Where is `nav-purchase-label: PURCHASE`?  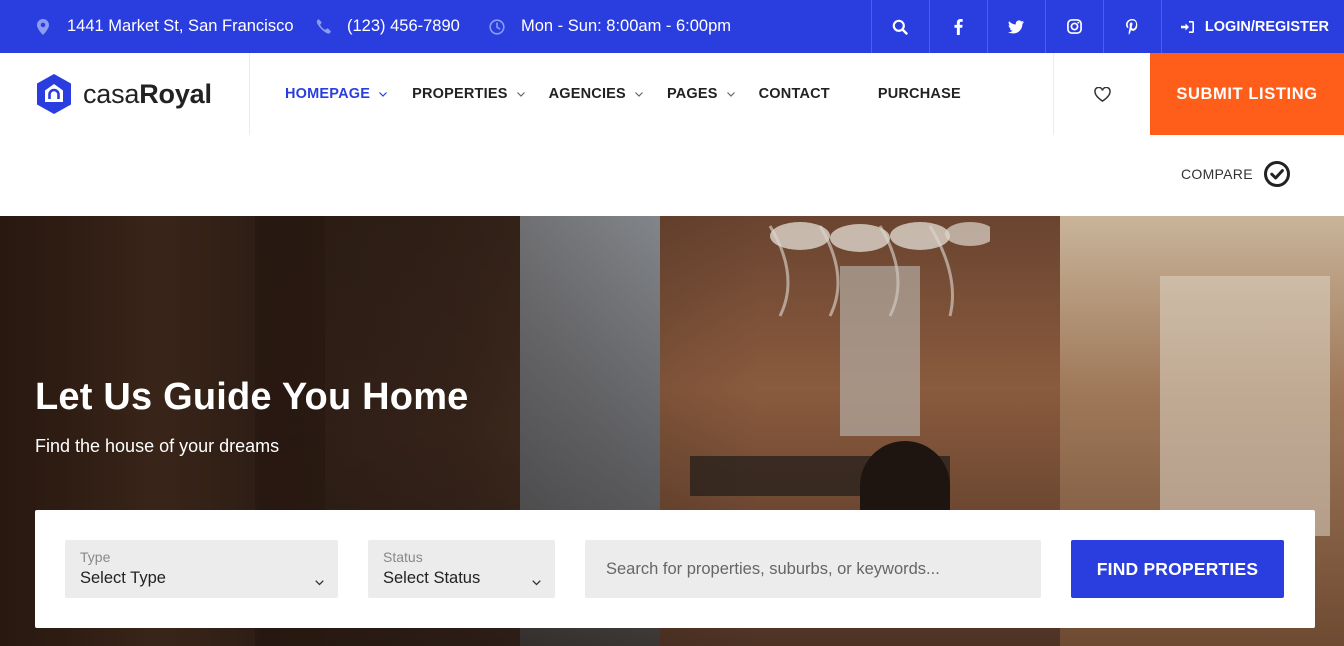
nav-purchase-label: PURCHASE is located at coordinates (919, 94).